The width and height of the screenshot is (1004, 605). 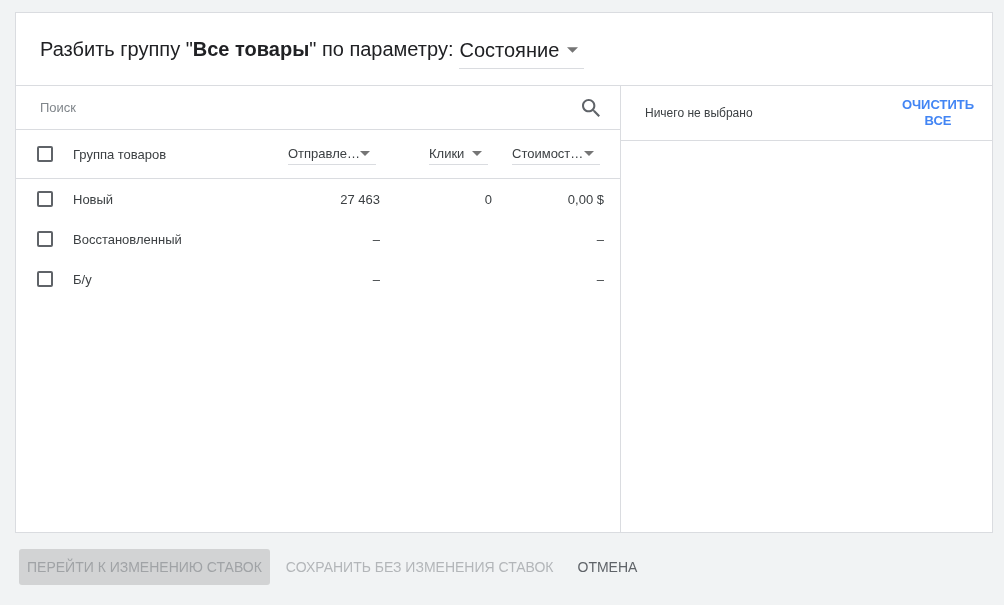 I want to click on search-icon, so click(x=591, y=107).